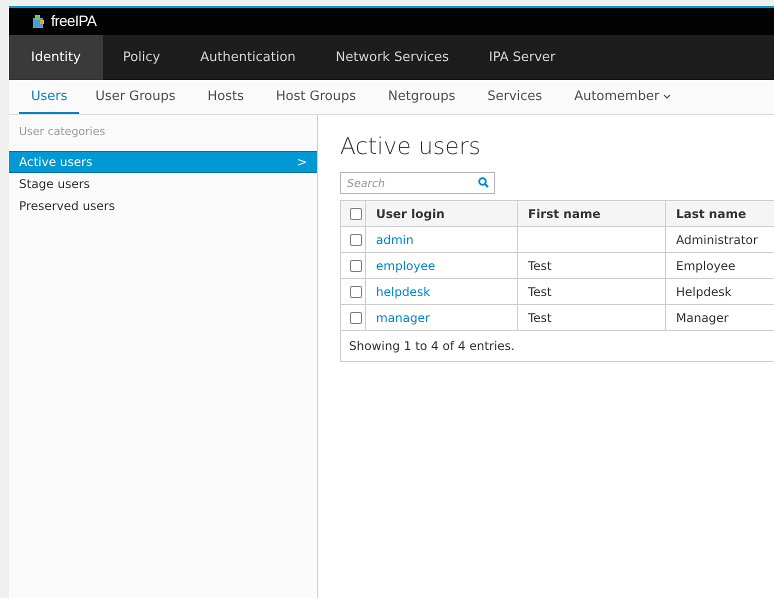 This screenshot has height=598, width=774. Describe the element at coordinates (717, 239) in the screenshot. I see `table-cell: Administrator` at that location.